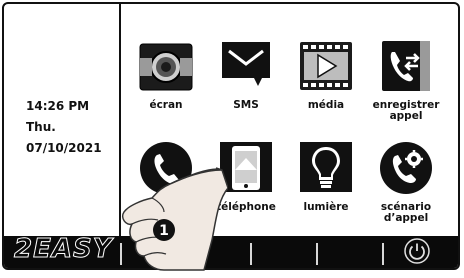 This screenshot has width=464, height=278. I want to click on camera-lens-icon, so click(166, 66).